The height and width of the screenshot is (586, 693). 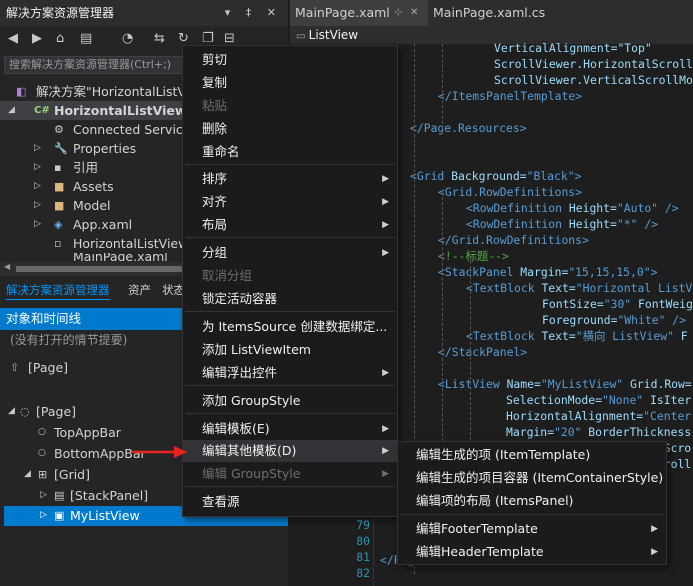 What do you see at coordinates (532, 455) in the screenshot?
I see `submenu-item-edit-item-template: 编辑生成的项 (ItemTemplate)` at bounding box center [532, 455].